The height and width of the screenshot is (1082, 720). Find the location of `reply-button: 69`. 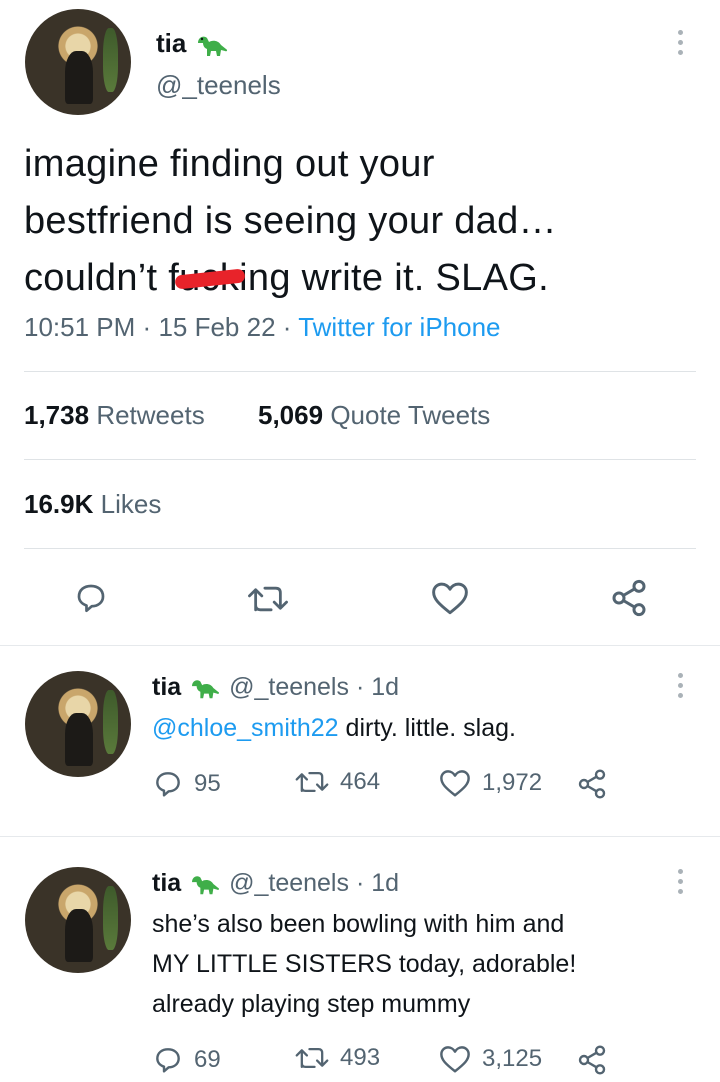

reply-button: 69 is located at coordinates (186, 1060).